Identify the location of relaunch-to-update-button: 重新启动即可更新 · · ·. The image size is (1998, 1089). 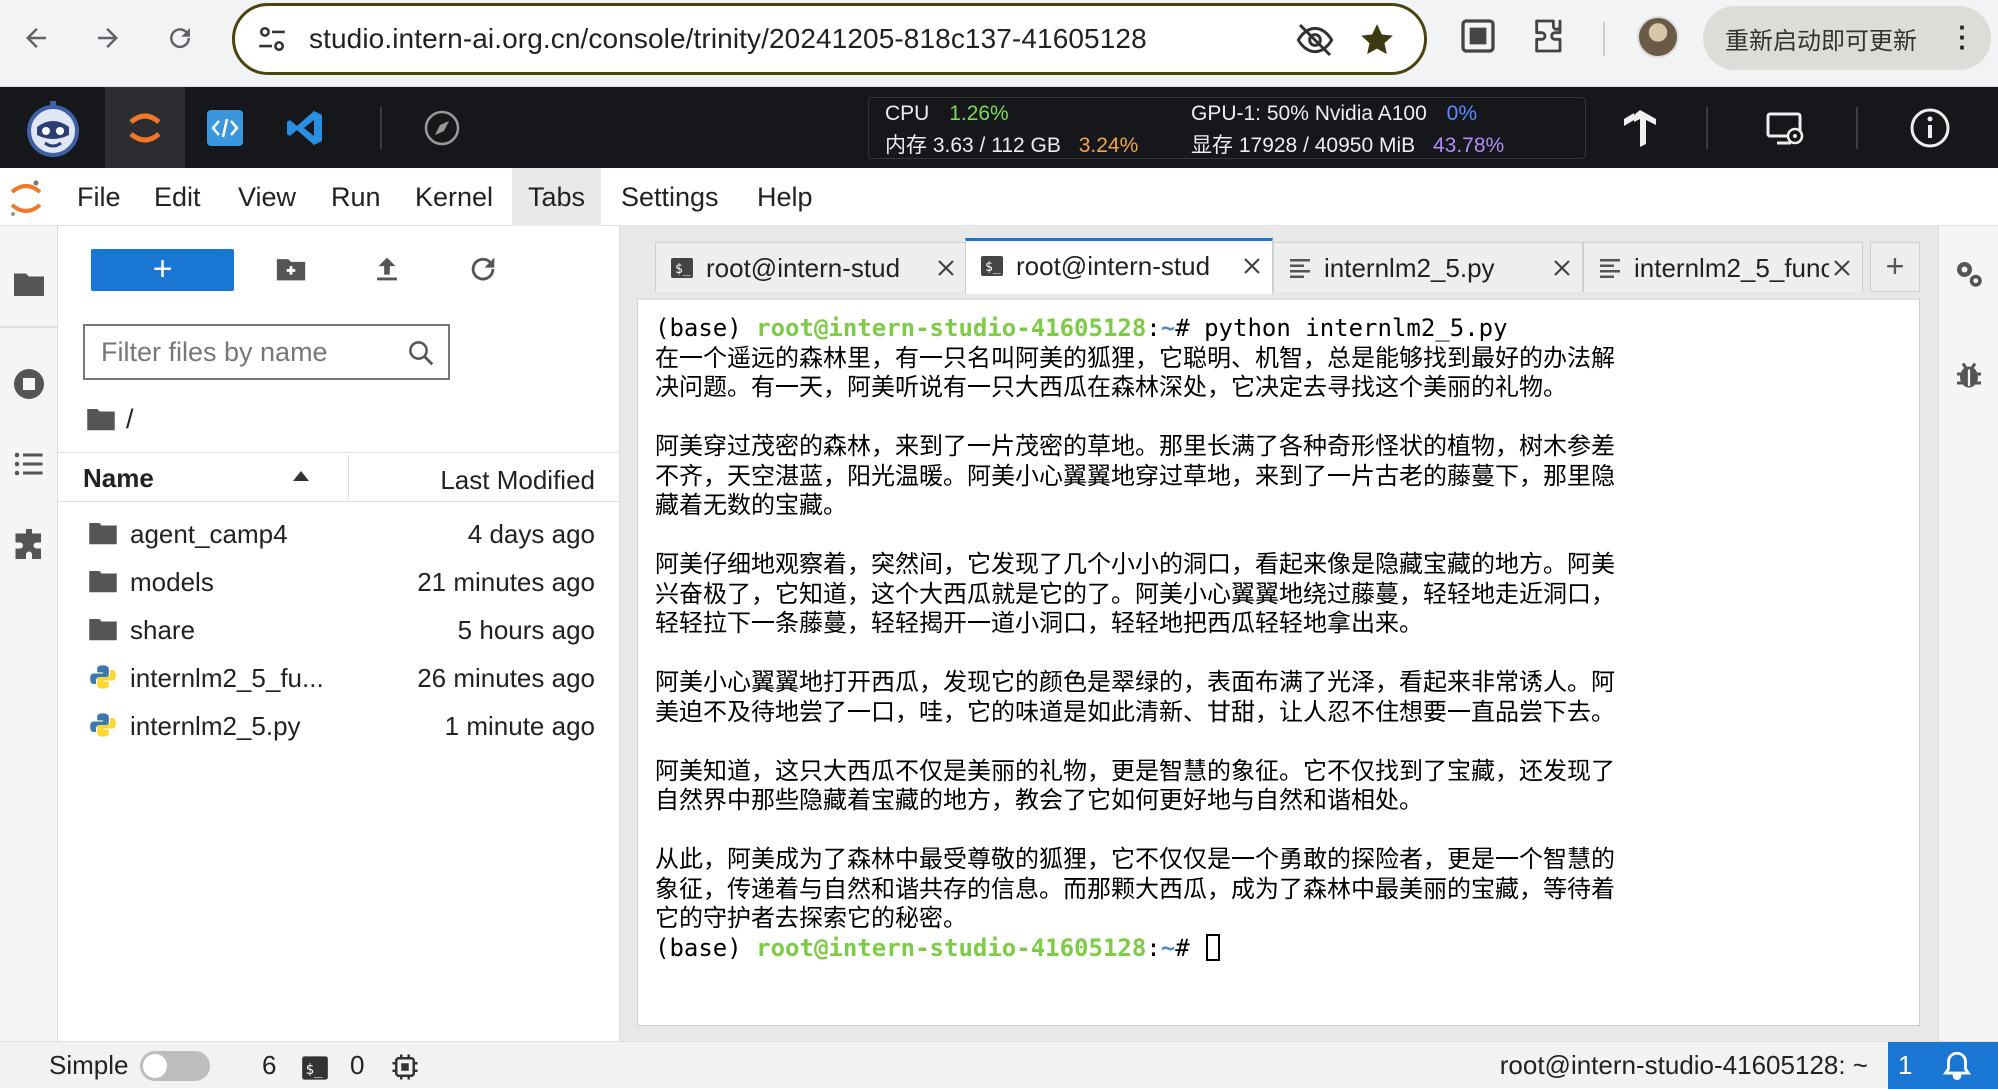
(1847, 38).